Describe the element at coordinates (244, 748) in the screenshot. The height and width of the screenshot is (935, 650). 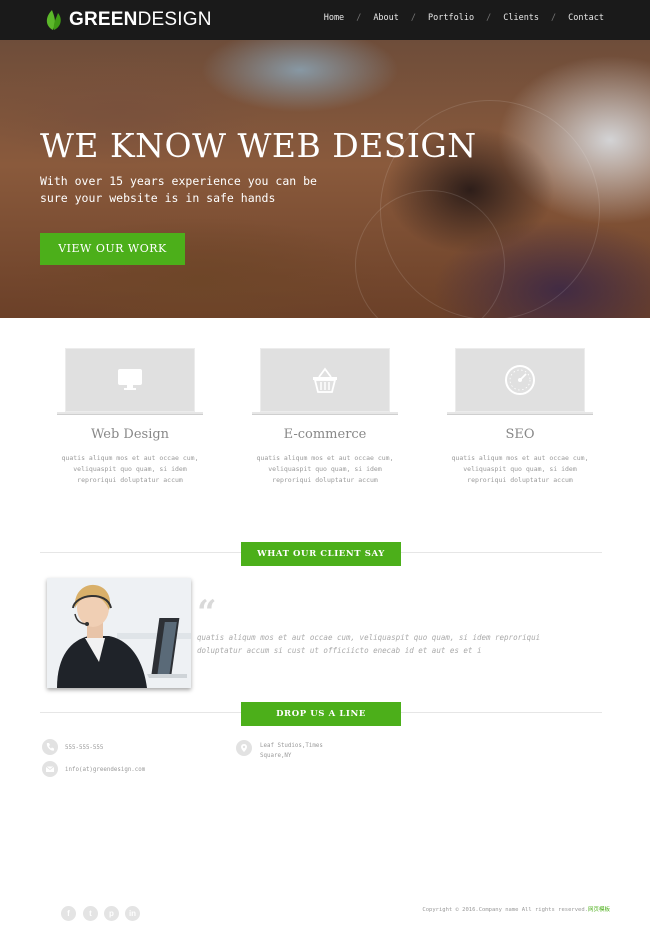
I see `location-icon` at that location.